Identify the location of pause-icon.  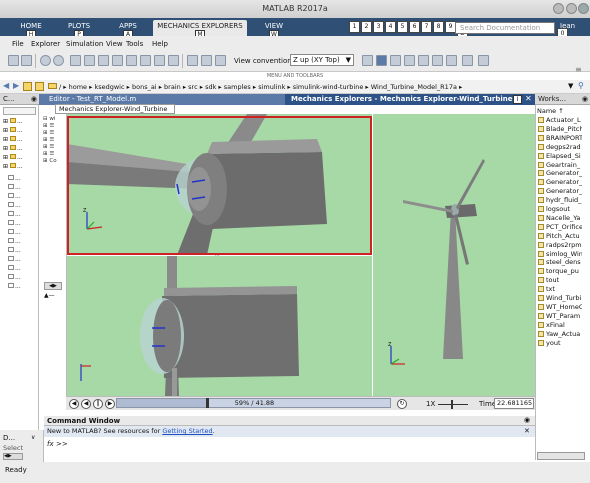
(58, 60).